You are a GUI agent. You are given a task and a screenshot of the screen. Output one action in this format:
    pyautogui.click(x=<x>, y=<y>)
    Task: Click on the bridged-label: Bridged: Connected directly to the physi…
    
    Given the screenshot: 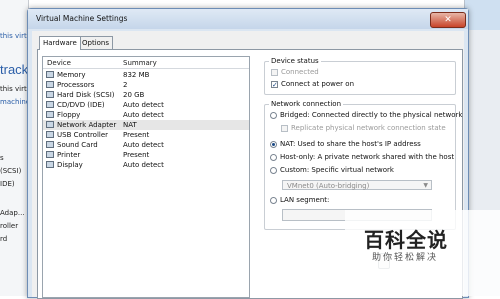 What is the action you would take?
    pyautogui.click(x=371, y=115)
    